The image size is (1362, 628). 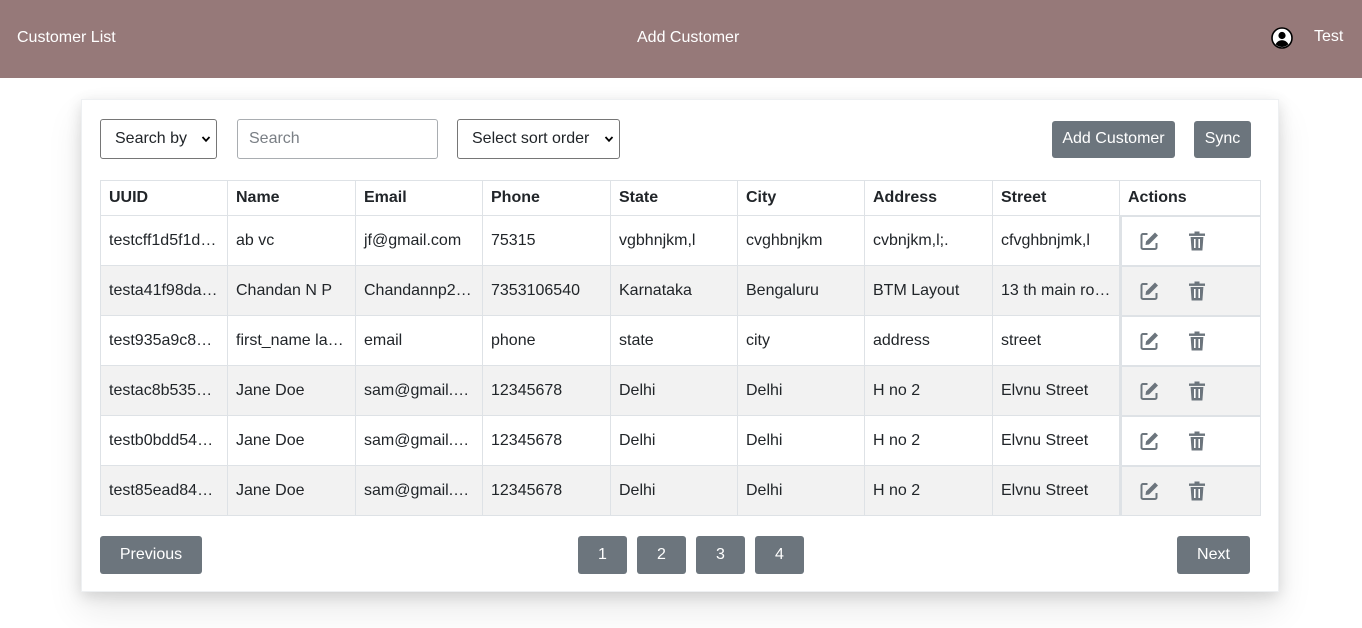 I want to click on header-address: Address, so click(x=928, y=198).